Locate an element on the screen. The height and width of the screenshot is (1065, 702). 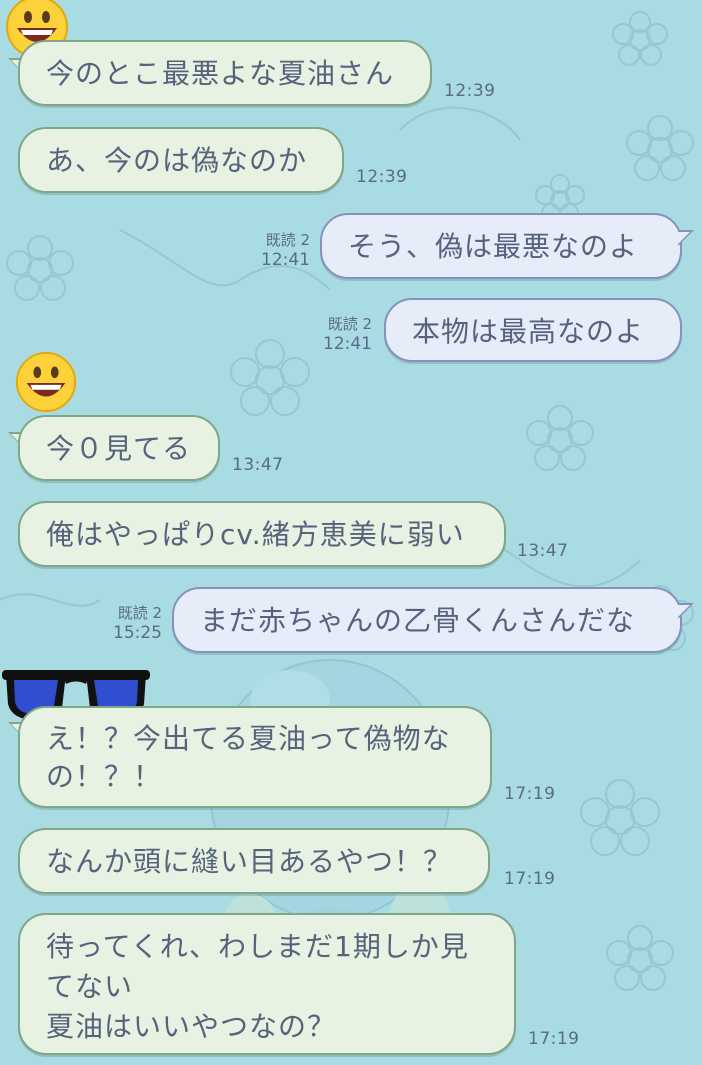
message-text: まだ赤ちゃんの乙骨くんさんだな is located at coordinates (418, 620).